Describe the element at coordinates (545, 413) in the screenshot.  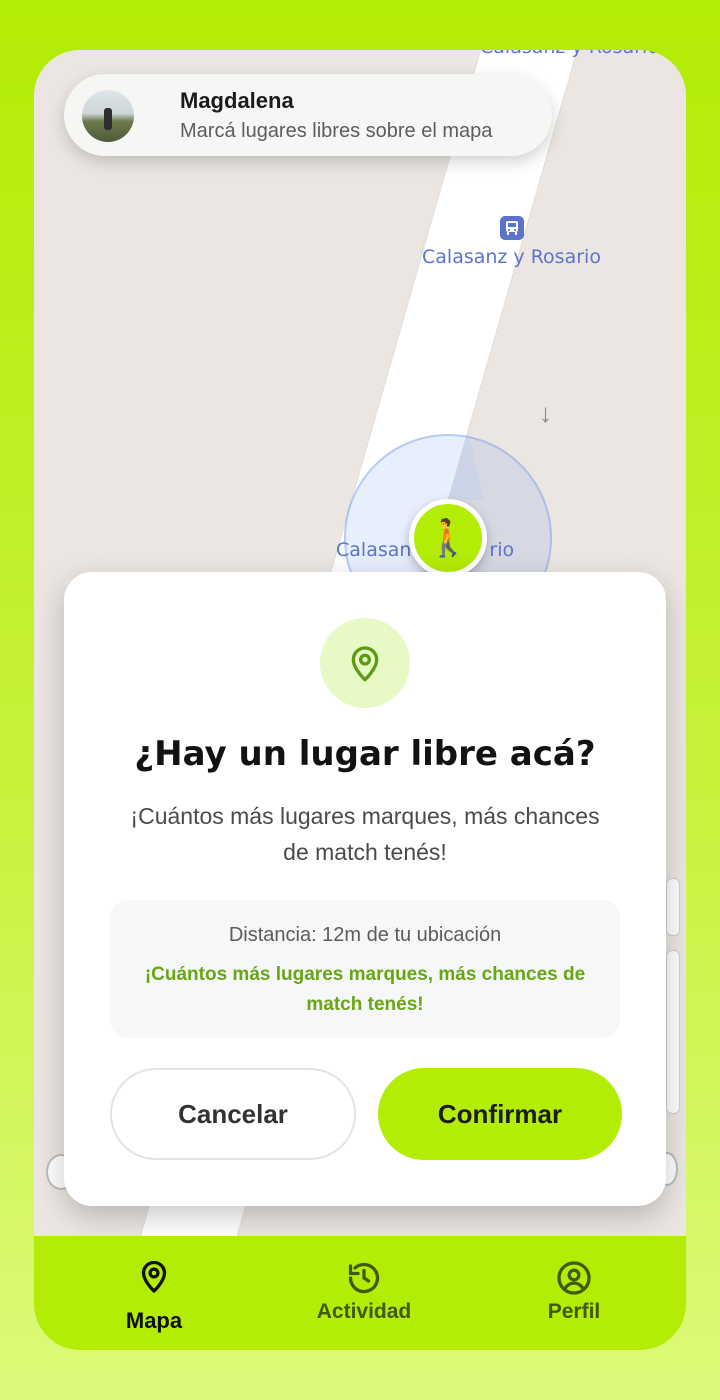
I see `direction-arrow-icon: ↓` at that location.